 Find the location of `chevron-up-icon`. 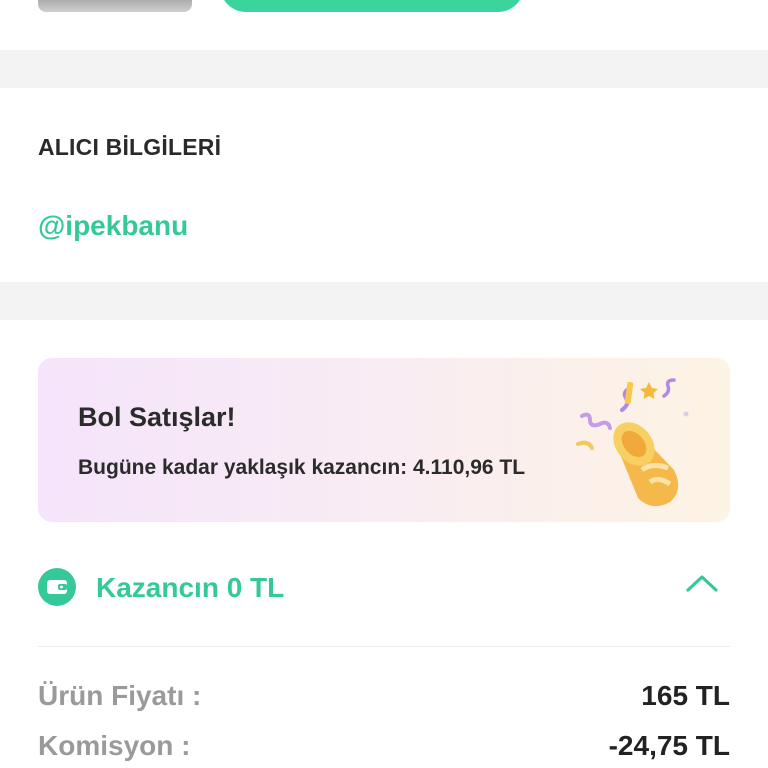

chevron-up-icon is located at coordinates (702, 583).